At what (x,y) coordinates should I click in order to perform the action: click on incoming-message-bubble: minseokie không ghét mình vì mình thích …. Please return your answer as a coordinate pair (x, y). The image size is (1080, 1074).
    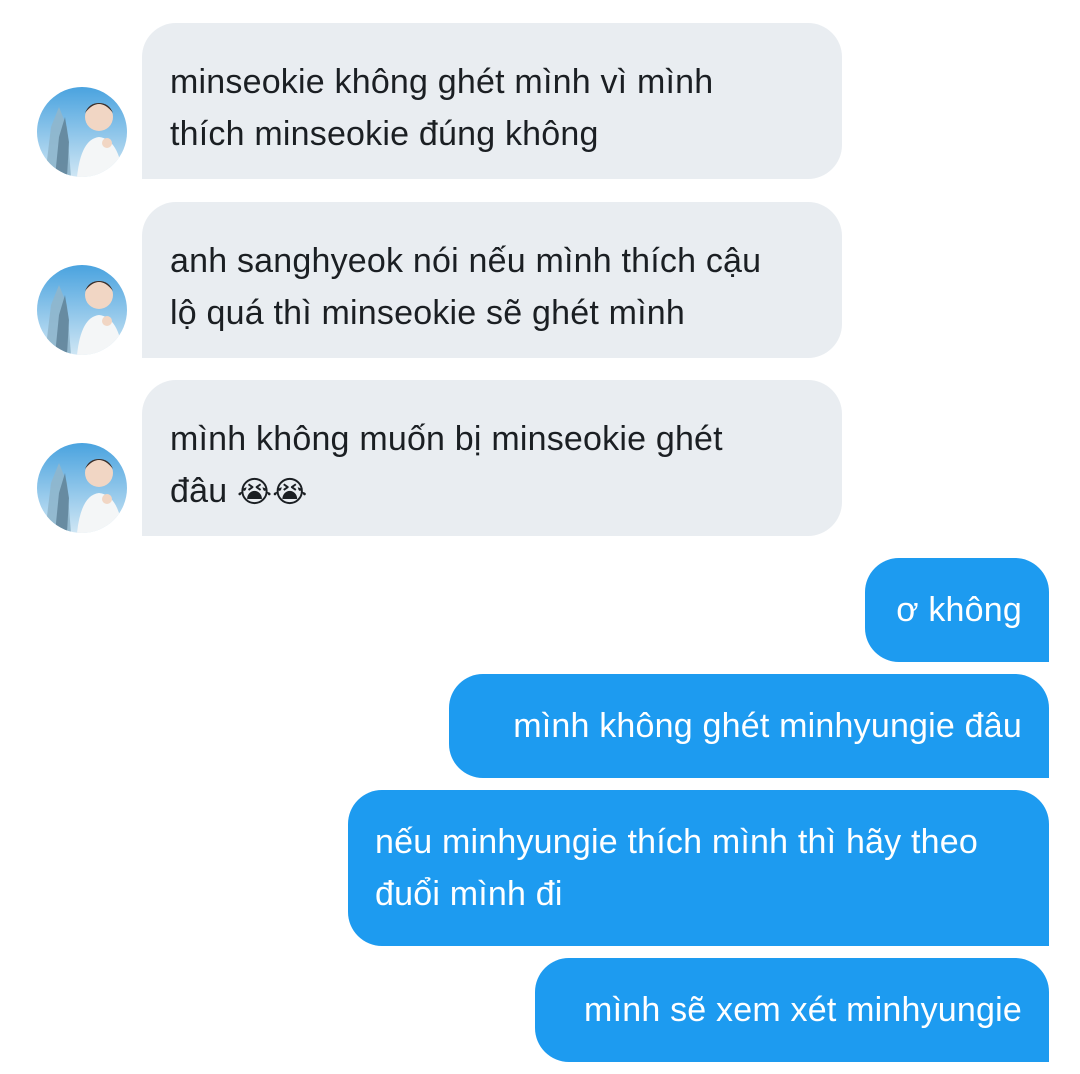
    Looking at the image, I should click on (492, 101).